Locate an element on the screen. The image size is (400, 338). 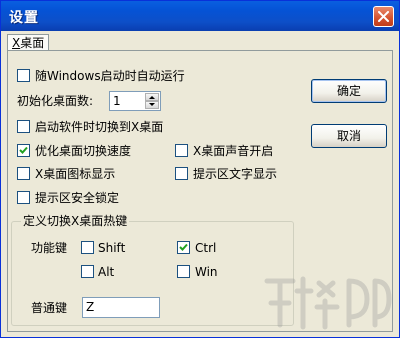
cancel-button: 取消 is located at coordinates (349, 136).